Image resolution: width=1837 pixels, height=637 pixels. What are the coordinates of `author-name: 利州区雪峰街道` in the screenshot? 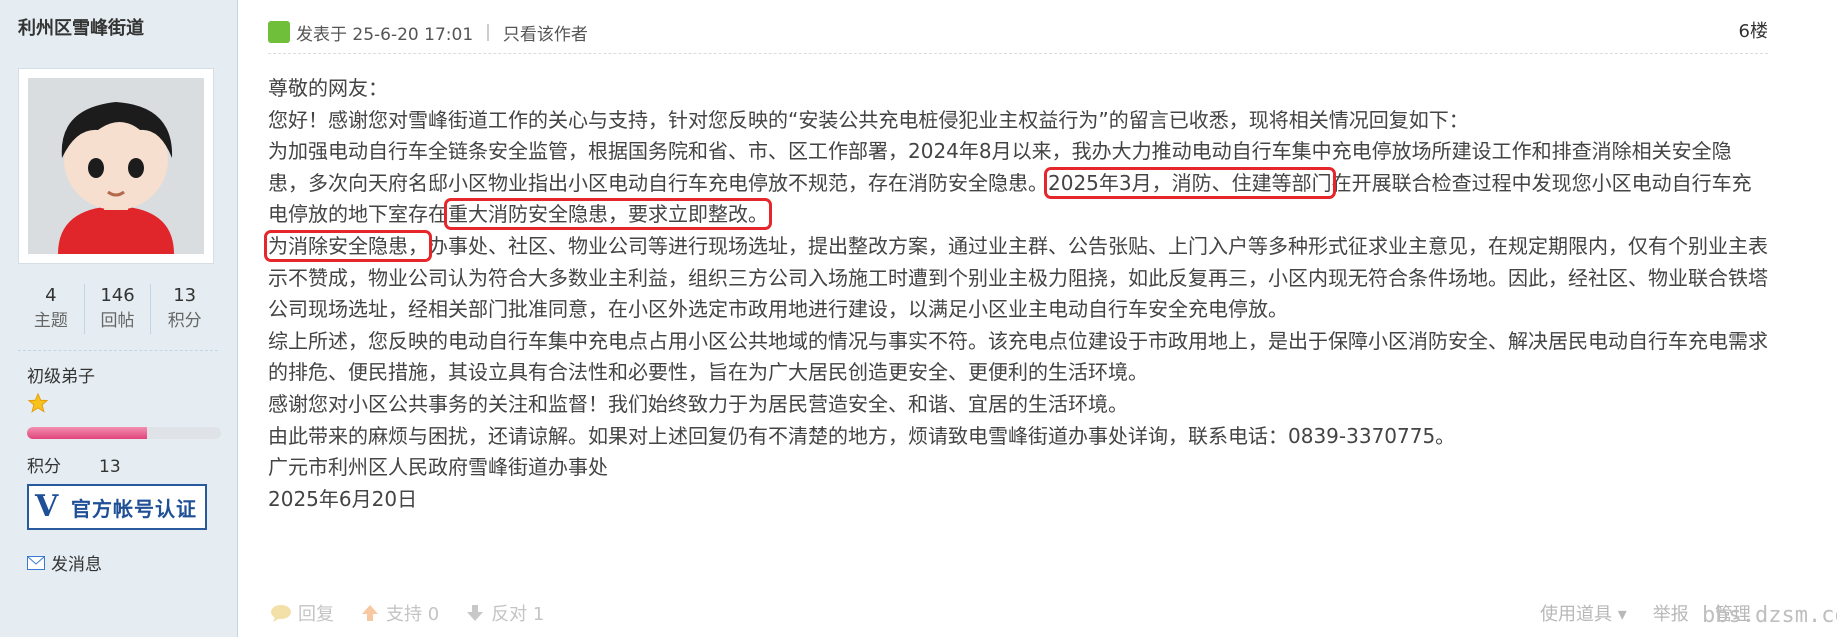 It's located at (81, 27).